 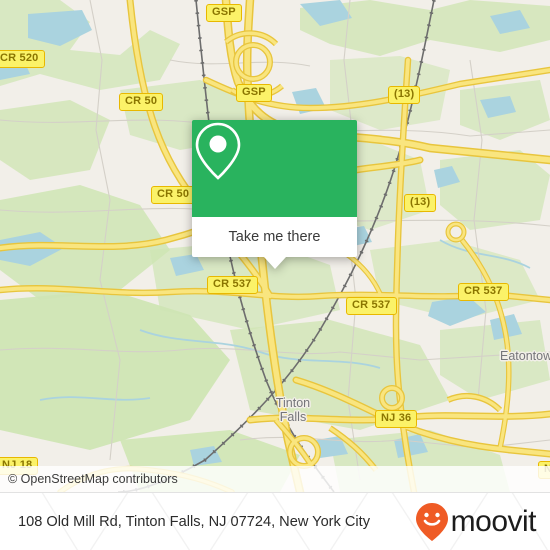 What do you see at coordinates (420, 203) in the screenshot?
I see `shield-13-south: (13)` at bounding box center [420, 203].